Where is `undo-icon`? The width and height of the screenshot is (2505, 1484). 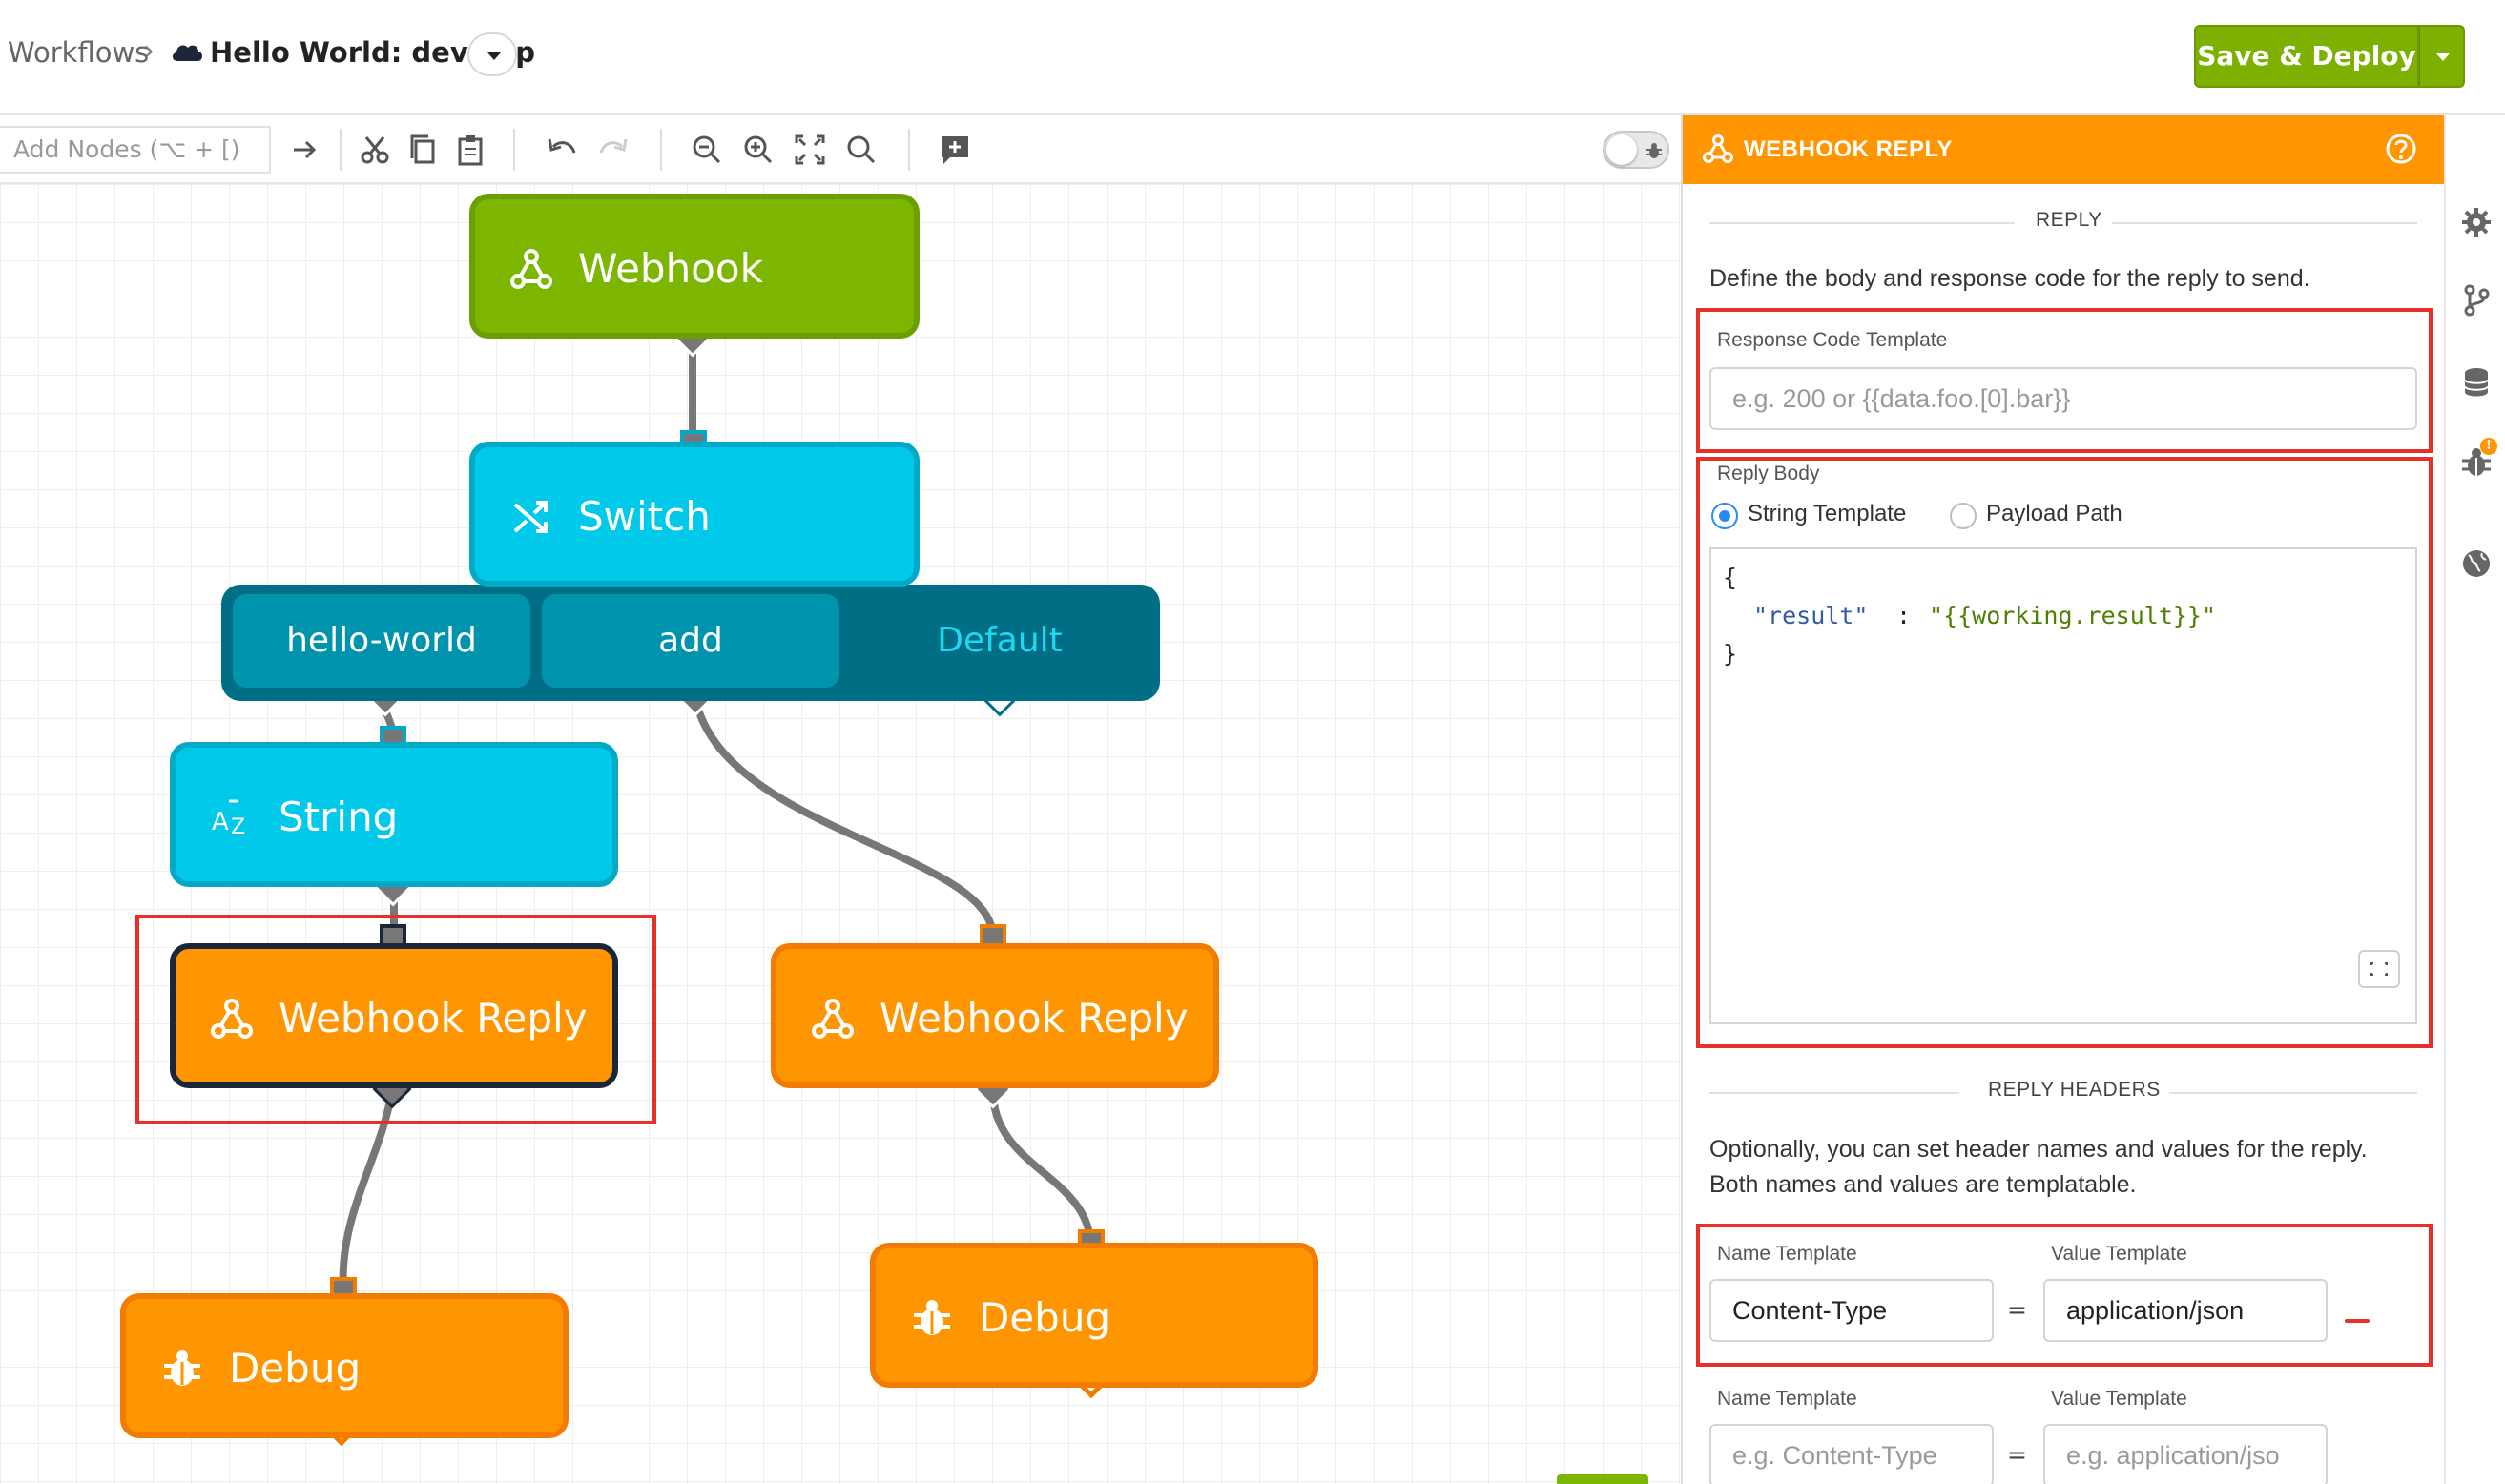 undo-icon is located at coordinates (562, 150).